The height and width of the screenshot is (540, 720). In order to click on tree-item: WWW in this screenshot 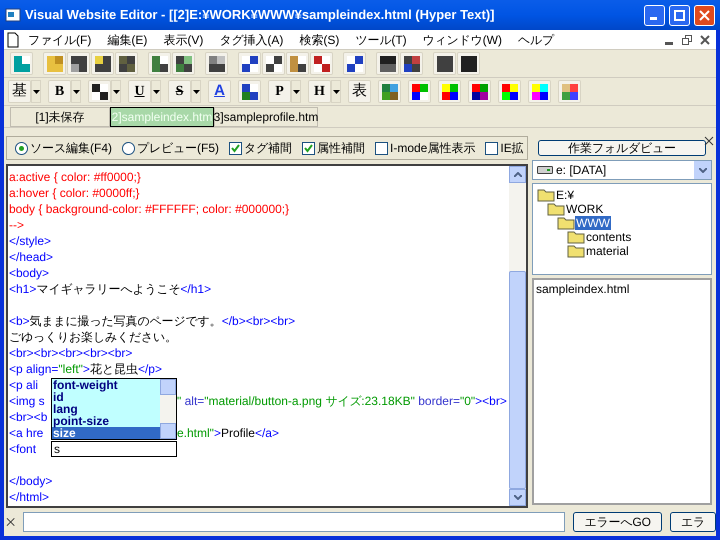, I will do `click(593, 223)`.